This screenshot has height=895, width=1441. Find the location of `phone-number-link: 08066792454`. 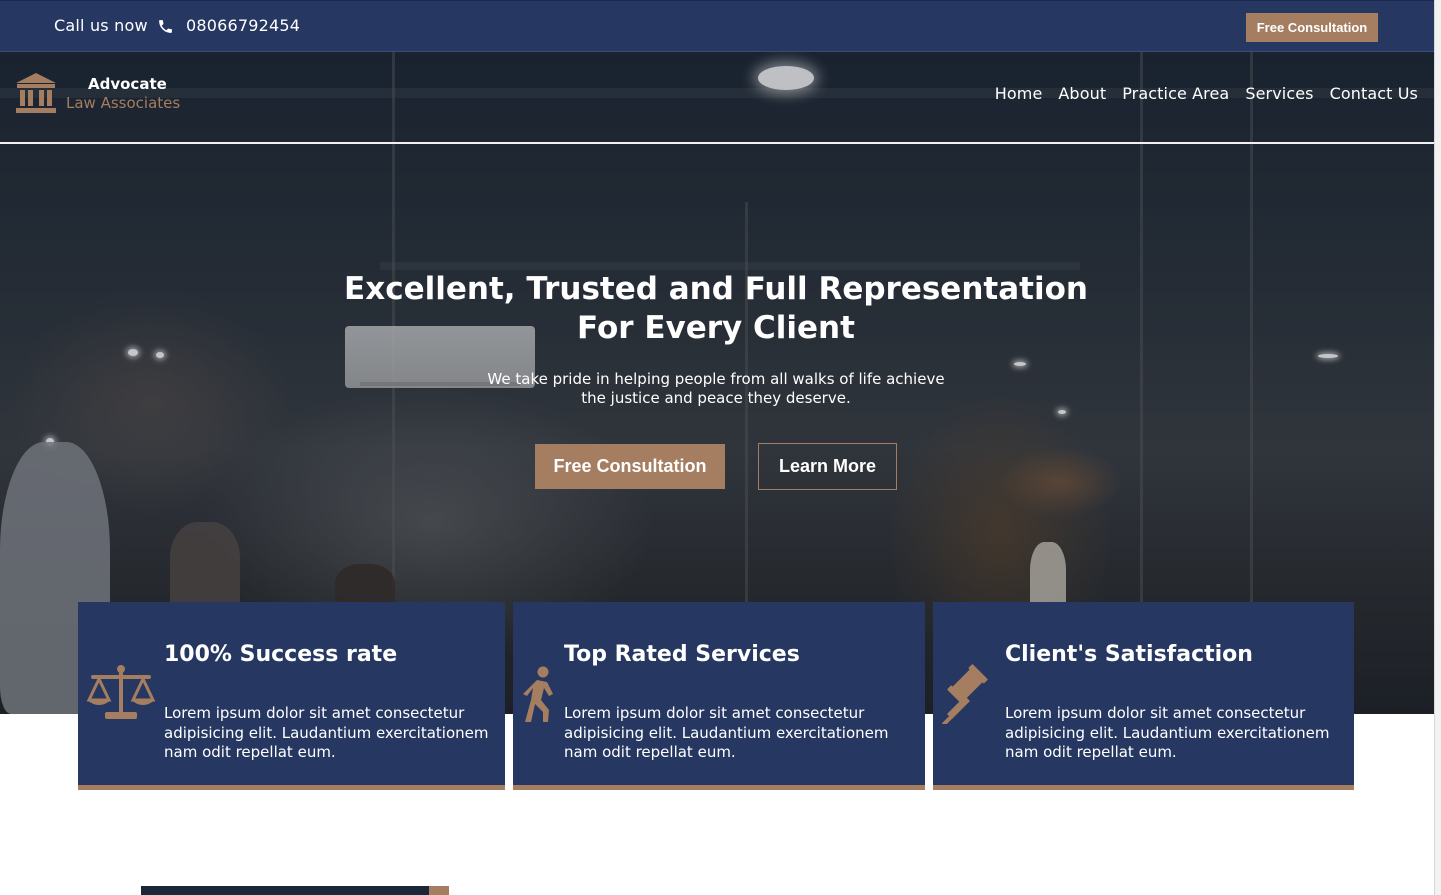

phone-number-link: 08066792454 is located at coordinates (243, 25).